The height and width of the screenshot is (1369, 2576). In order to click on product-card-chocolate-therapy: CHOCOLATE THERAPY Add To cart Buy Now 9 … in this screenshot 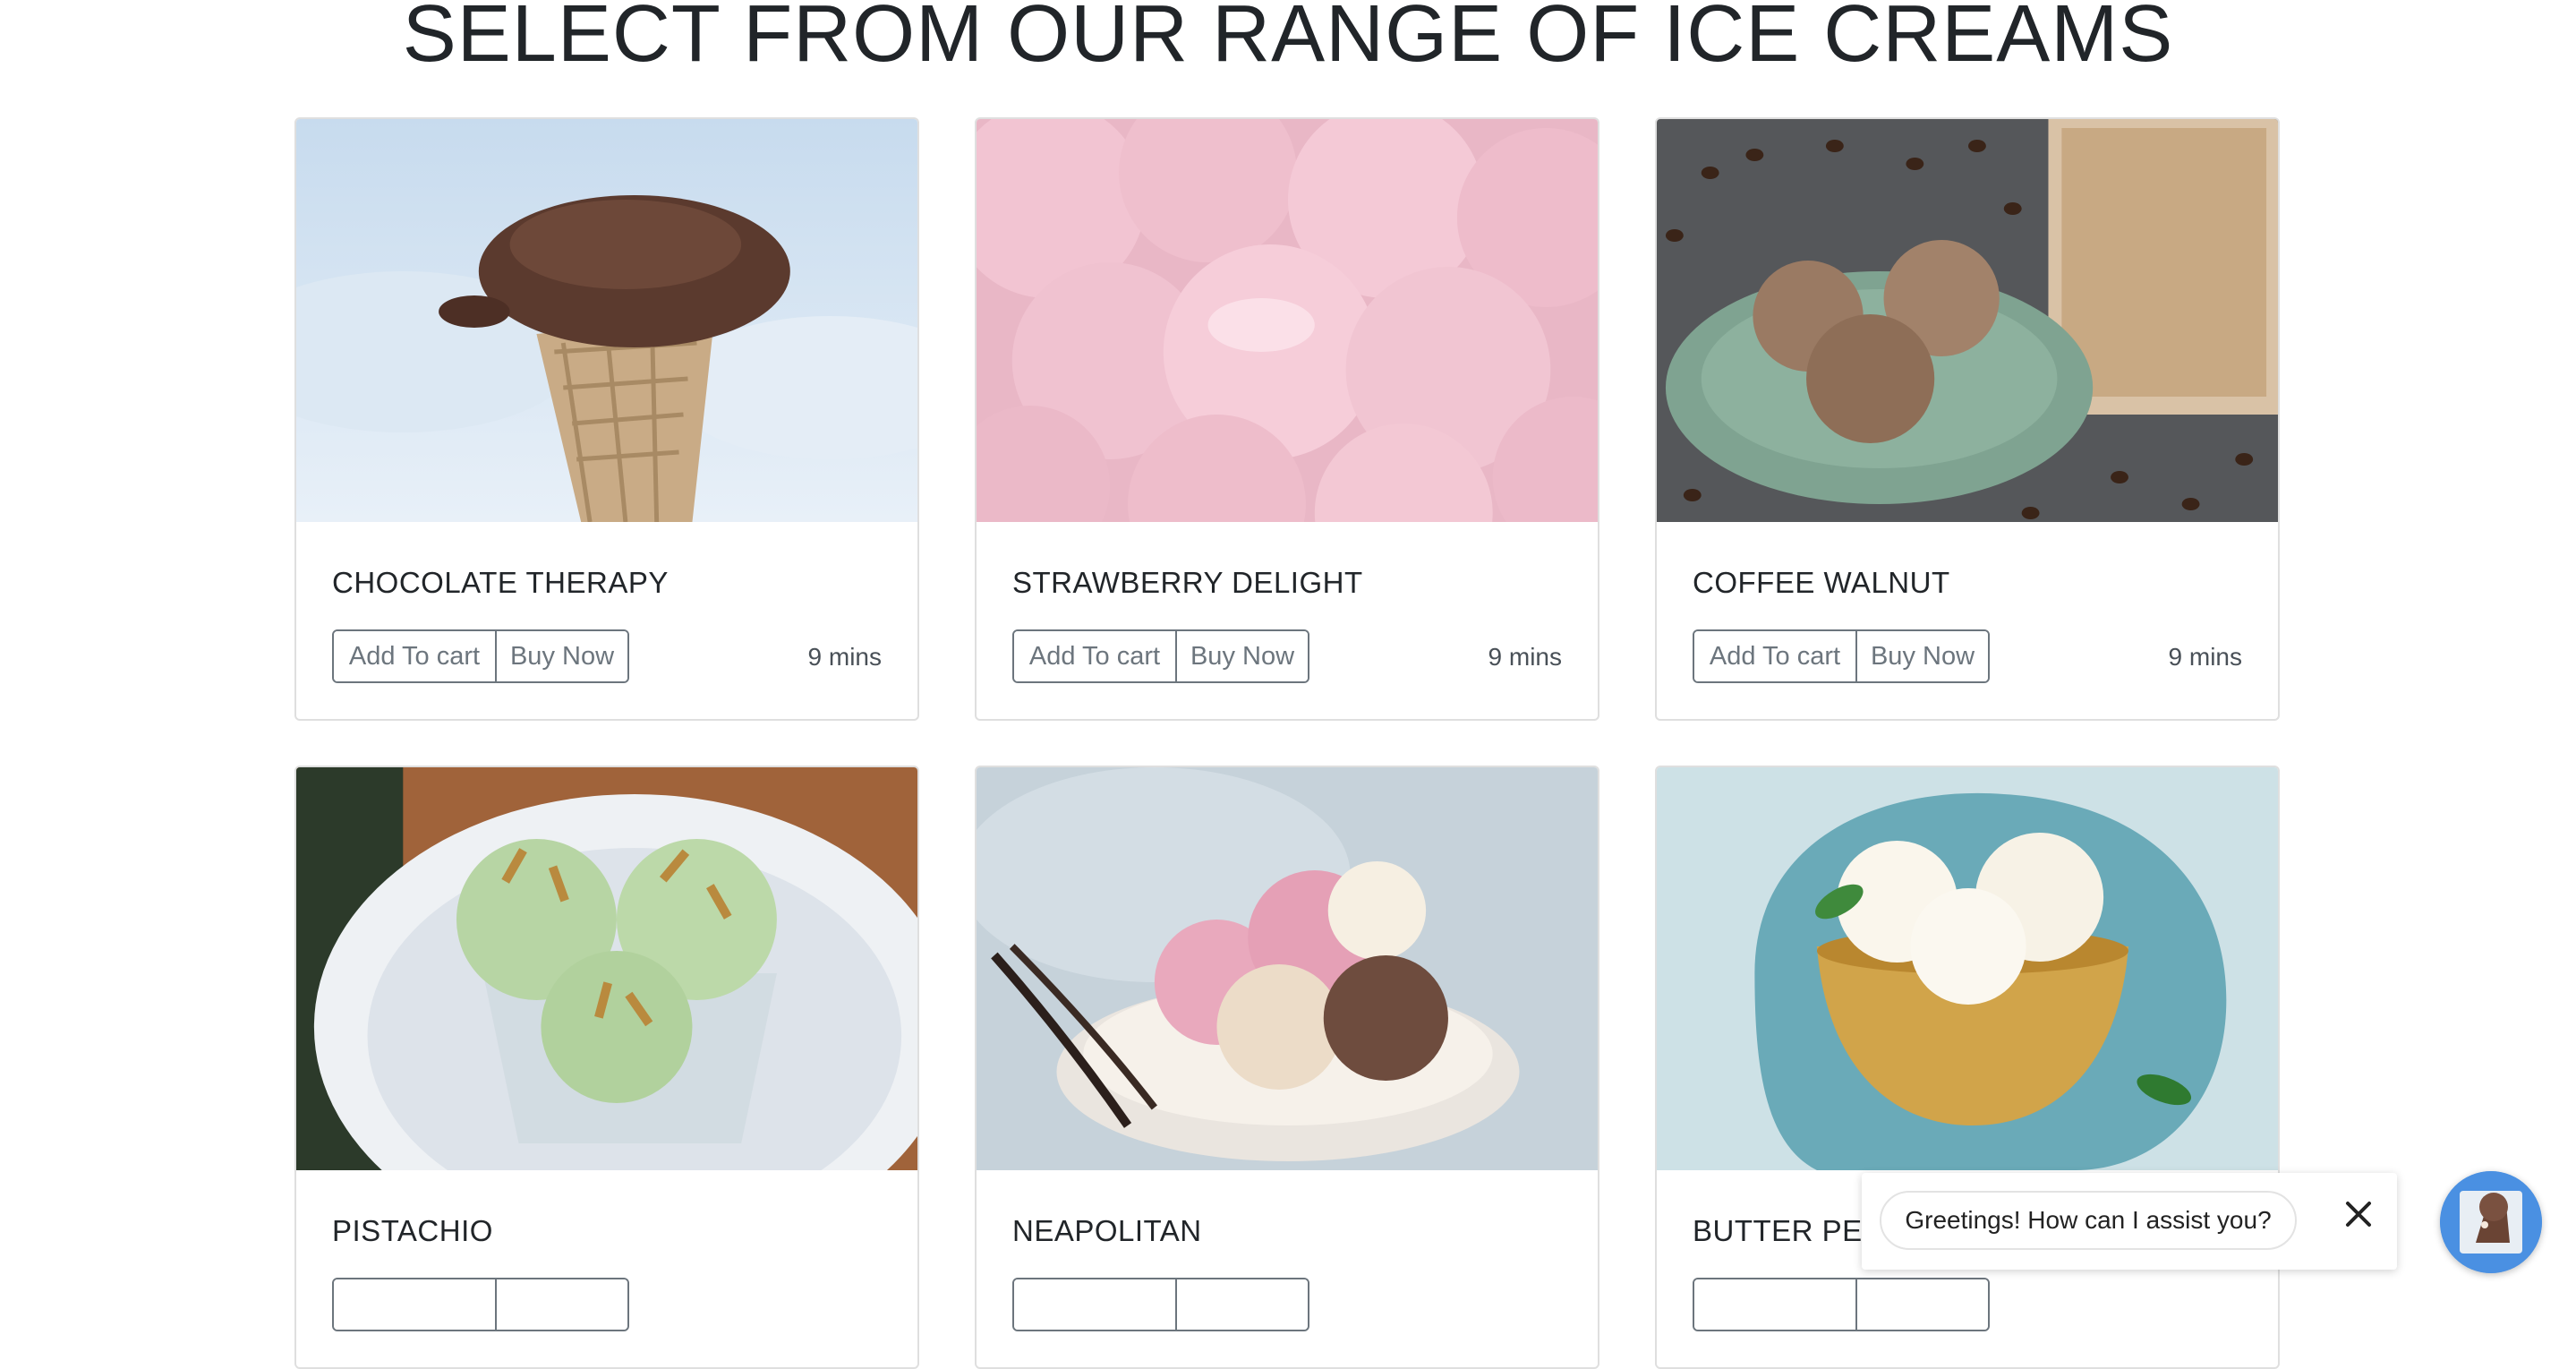, I will do `click(606, 419)`.